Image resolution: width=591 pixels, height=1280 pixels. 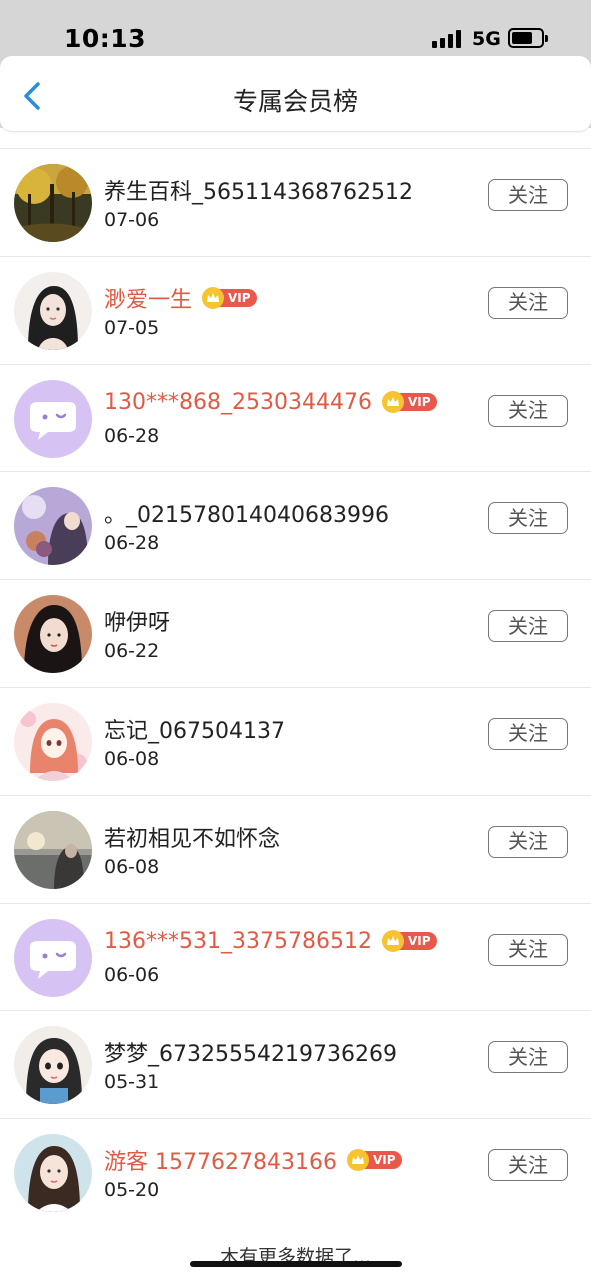 What do you see at coordinates (148, 298) in the screenshot?
I see `user-name: 渺爱一生` at bounding box center [148, 298].